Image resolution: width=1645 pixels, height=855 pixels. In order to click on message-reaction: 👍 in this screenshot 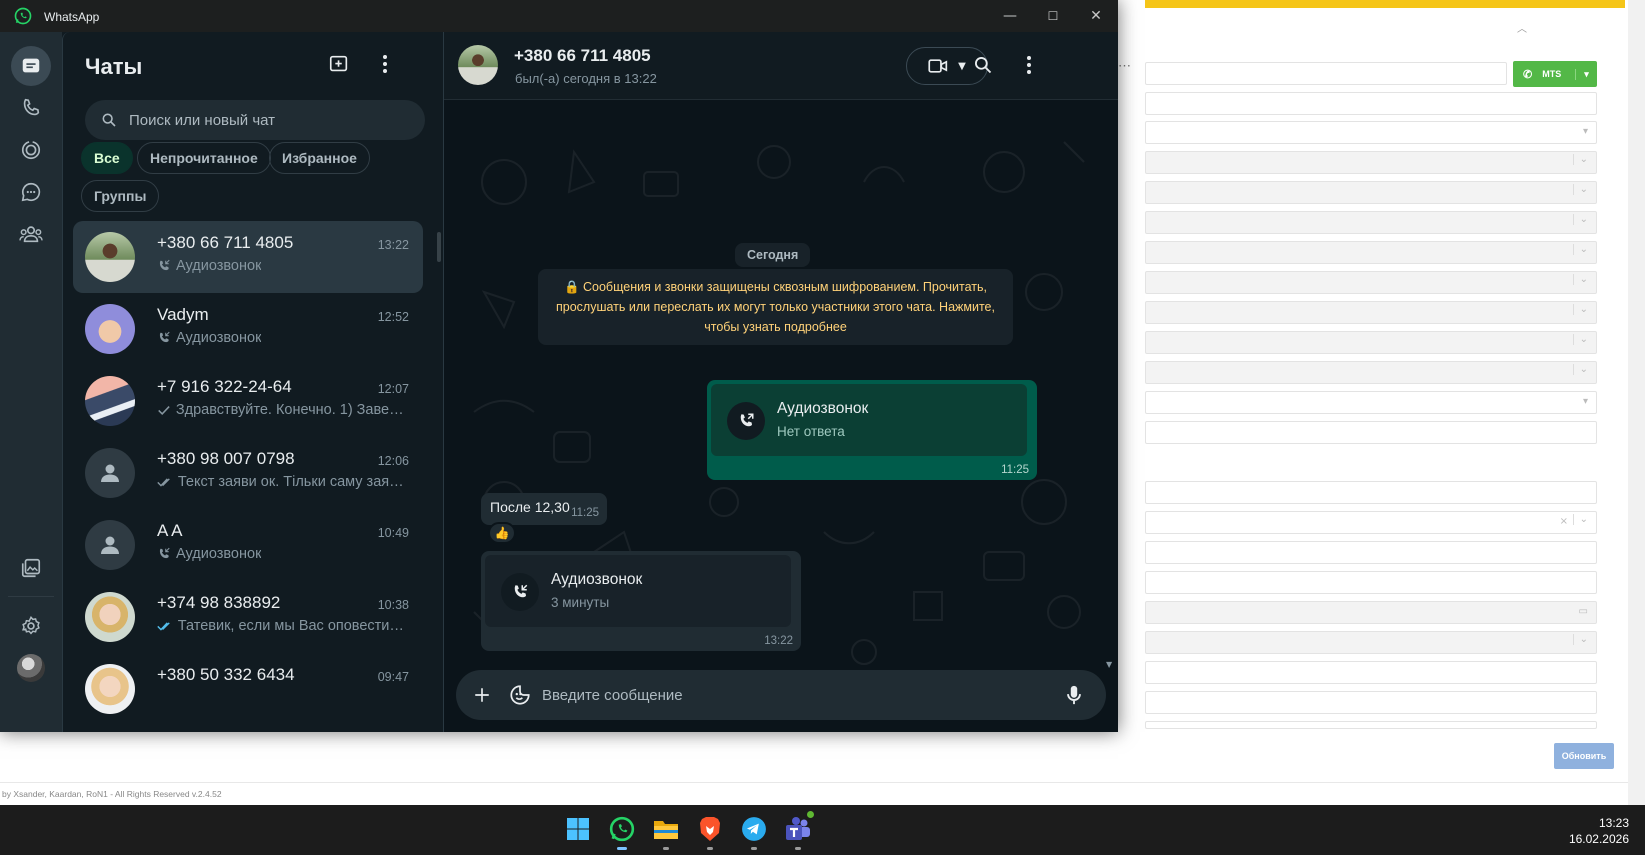, I will do `click(502, 533)`.